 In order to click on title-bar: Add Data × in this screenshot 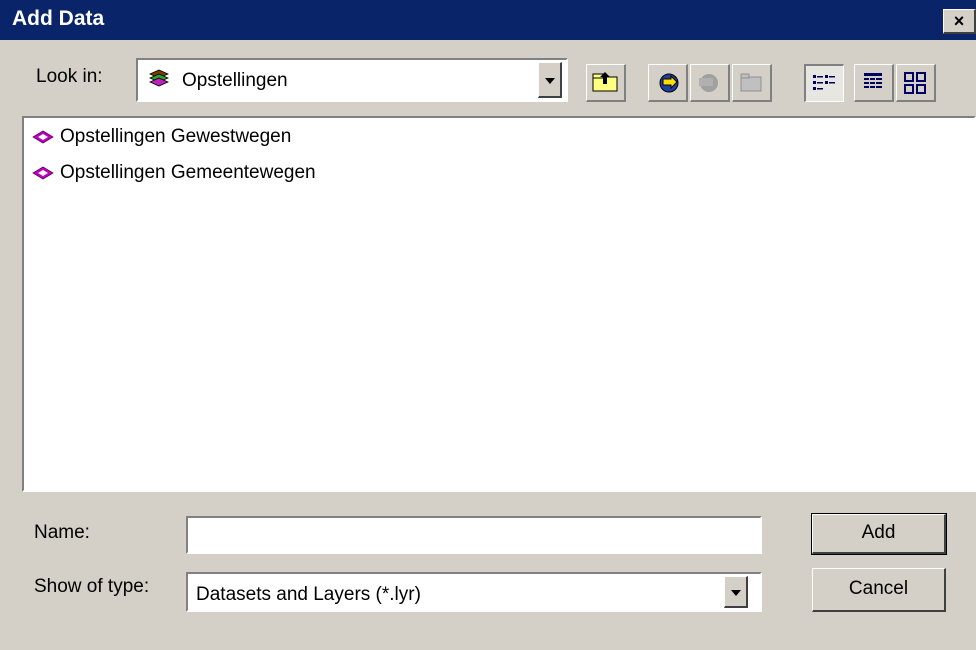, I will do `click(488, 20)`.